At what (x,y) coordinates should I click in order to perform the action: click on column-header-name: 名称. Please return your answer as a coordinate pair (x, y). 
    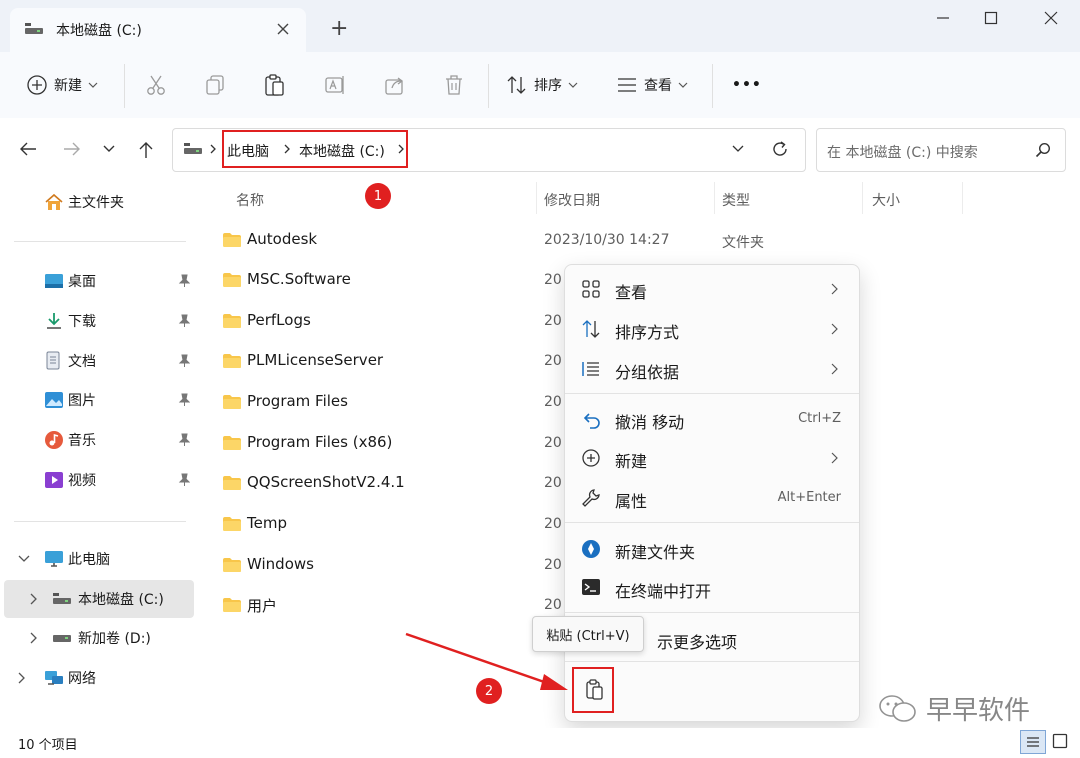
    Looking at the image, I should click on (250, 200).